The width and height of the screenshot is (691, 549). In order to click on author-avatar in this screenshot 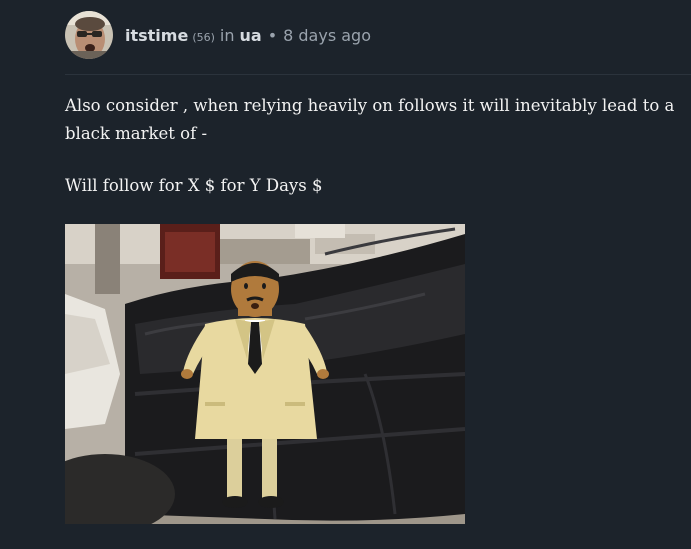, I will do `click(89, 35)`.